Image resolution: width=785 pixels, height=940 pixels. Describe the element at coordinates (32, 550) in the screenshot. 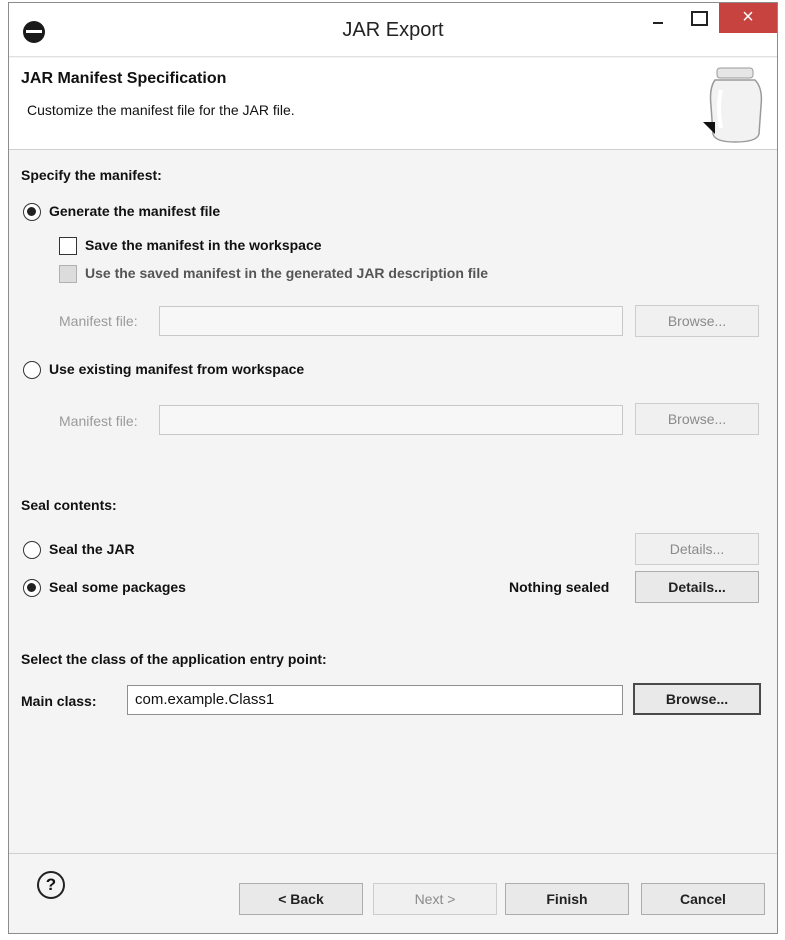

I see `seal-jar-radio` at that location.